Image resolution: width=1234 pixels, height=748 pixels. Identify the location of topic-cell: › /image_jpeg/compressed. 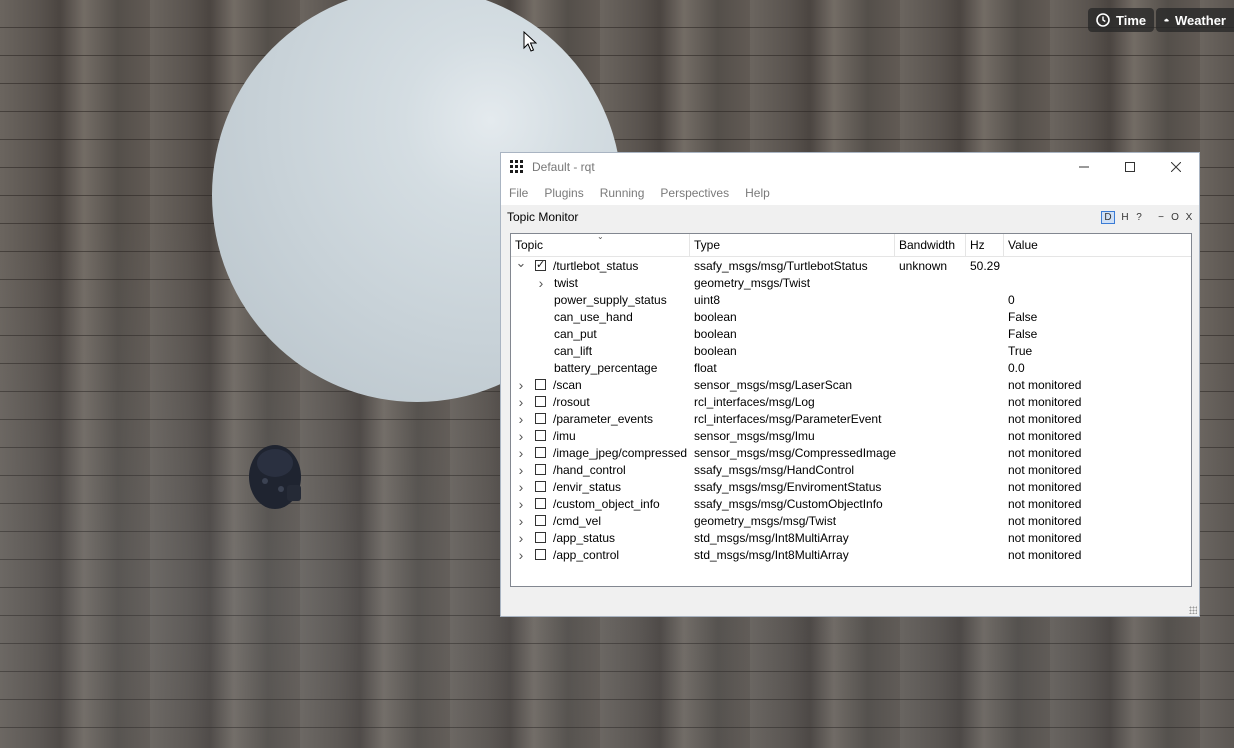
(600, 452).